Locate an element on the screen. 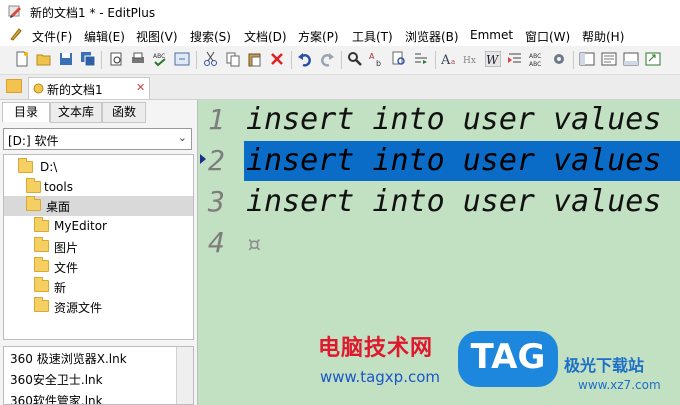 Image resolution: width=680 pixels, height=405 pixels. tree-node-desktop: 桌面 is located at coordinates (98, 206).